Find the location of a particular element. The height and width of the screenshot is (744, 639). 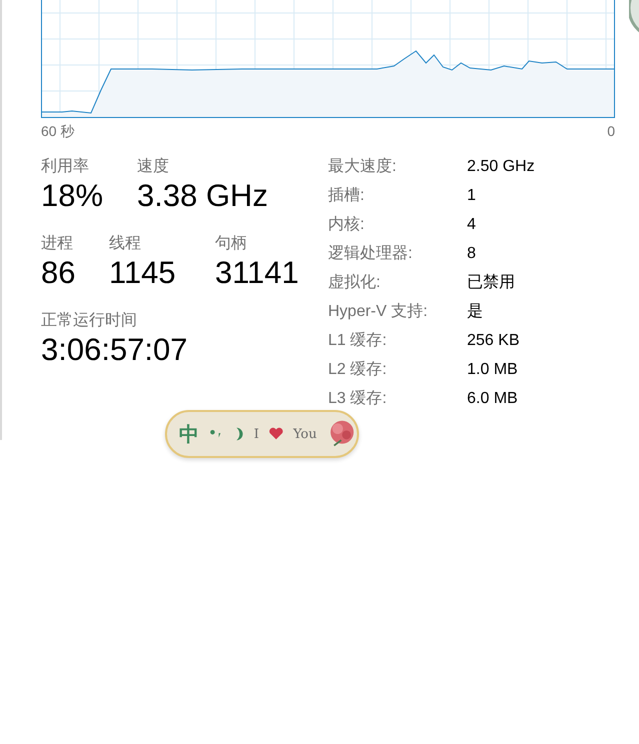

detail-label: L2 缓存: is located at coordinates (358, 370).